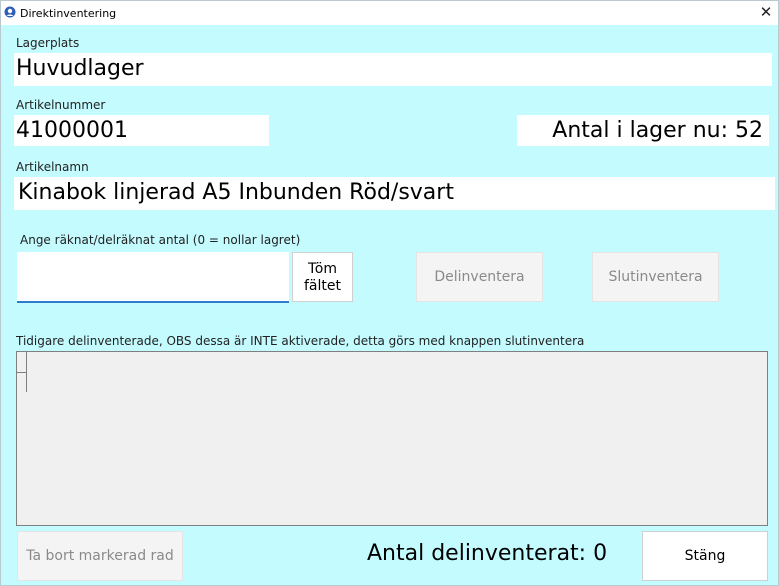  I want to click on close-icon: ✕, so click(766, 12).